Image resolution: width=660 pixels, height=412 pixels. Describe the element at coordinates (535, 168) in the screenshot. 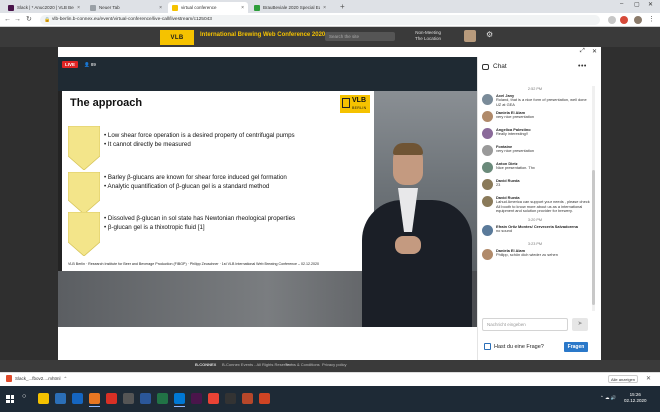

I see `chat-message: Anton Dietz Nice presentation. Thx` at that location.